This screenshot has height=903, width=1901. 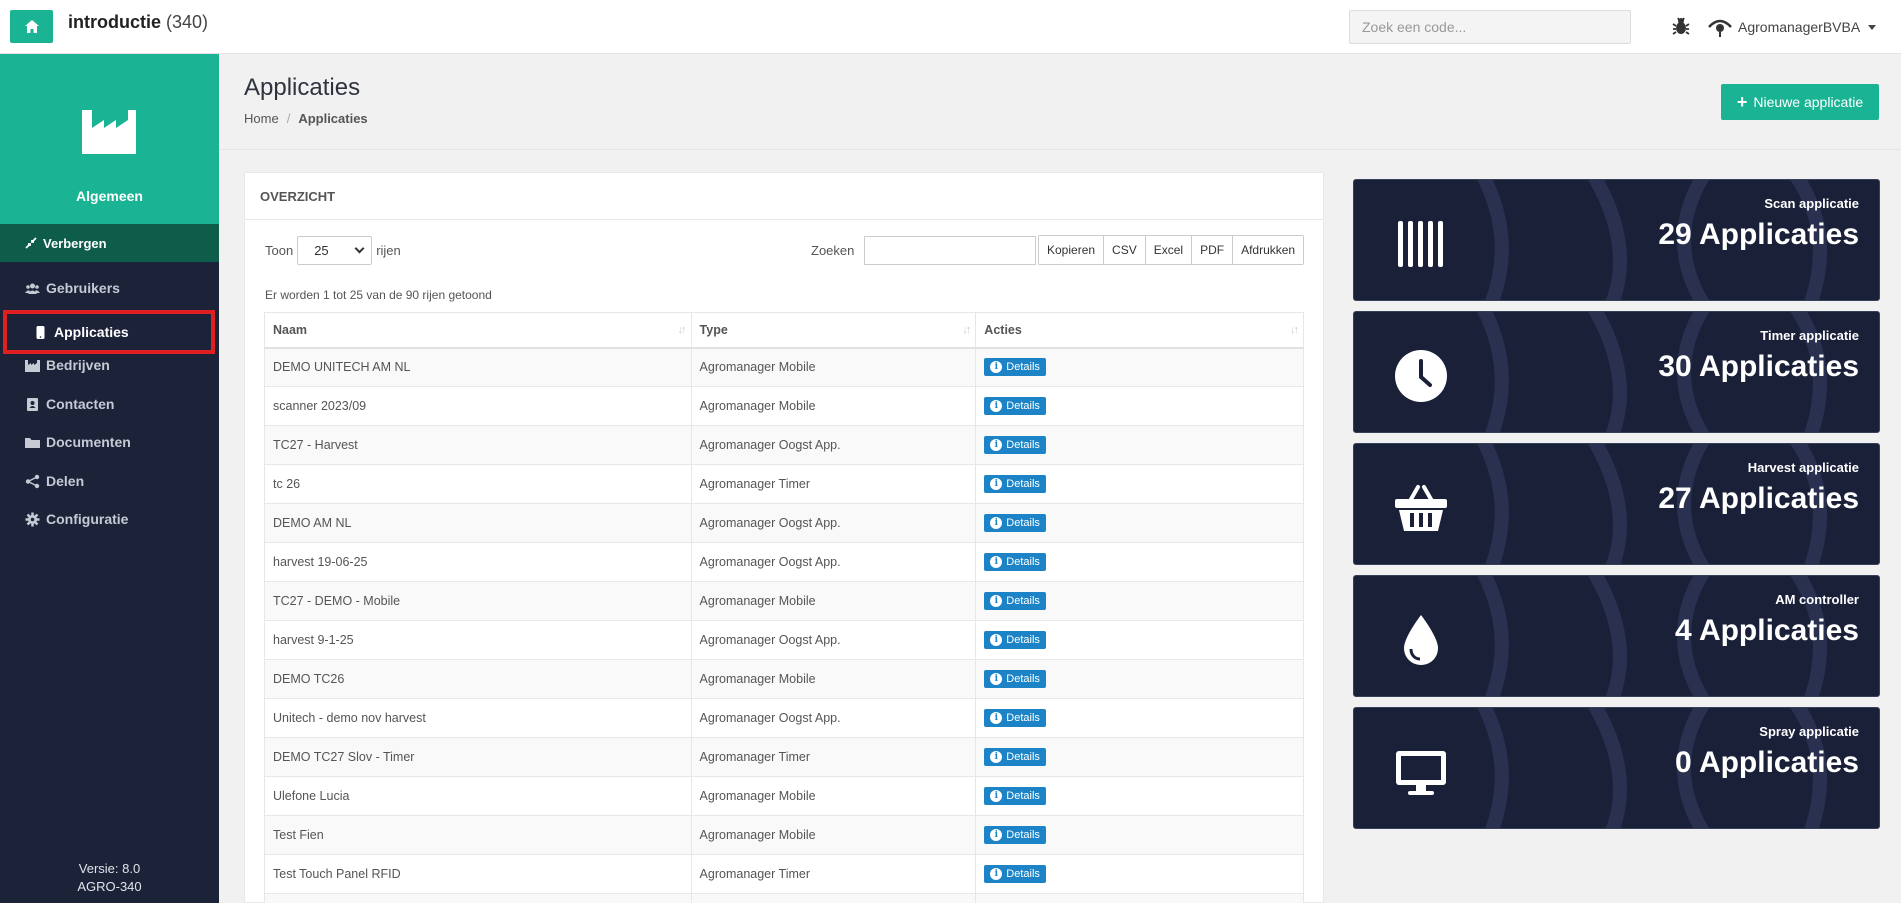 I want to click on cell-naam: TC27 - Harvest, so click(x=478, y=445).